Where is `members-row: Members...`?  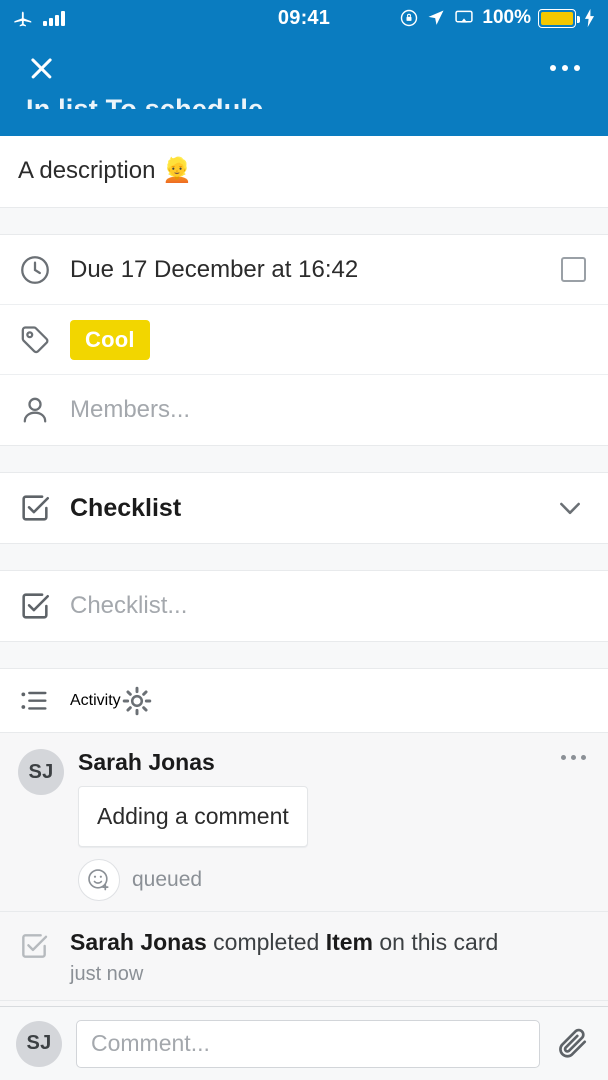 members-row: Members... is located at coordinates (304, 410).